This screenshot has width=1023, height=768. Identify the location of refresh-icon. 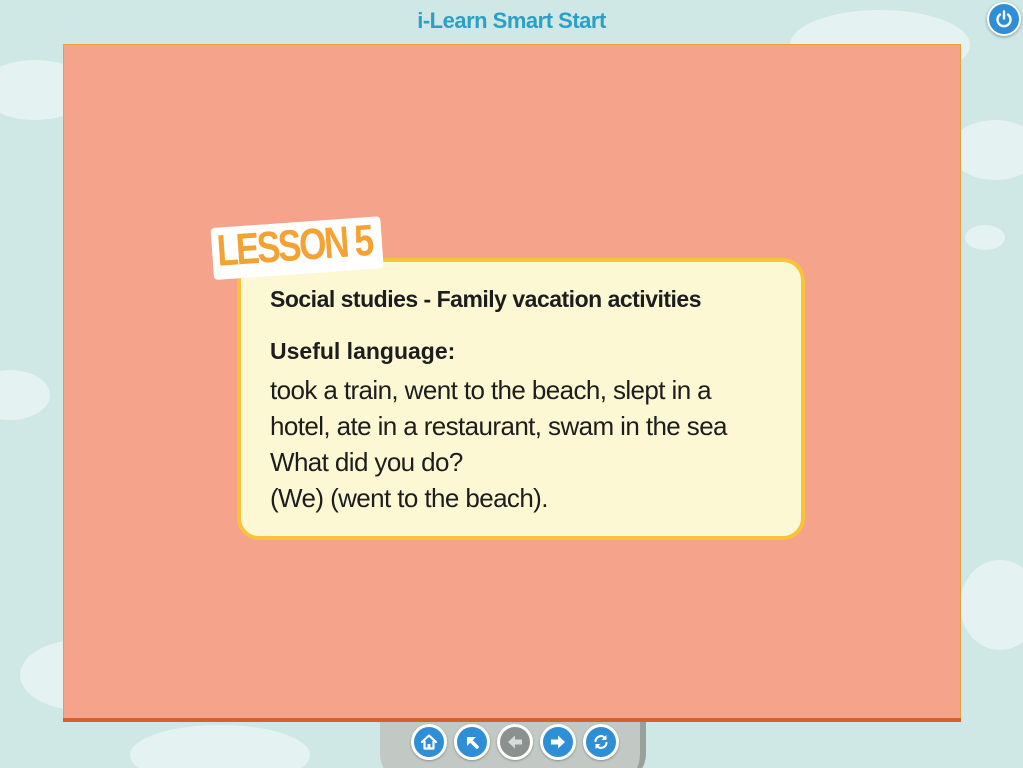
(601, 742).